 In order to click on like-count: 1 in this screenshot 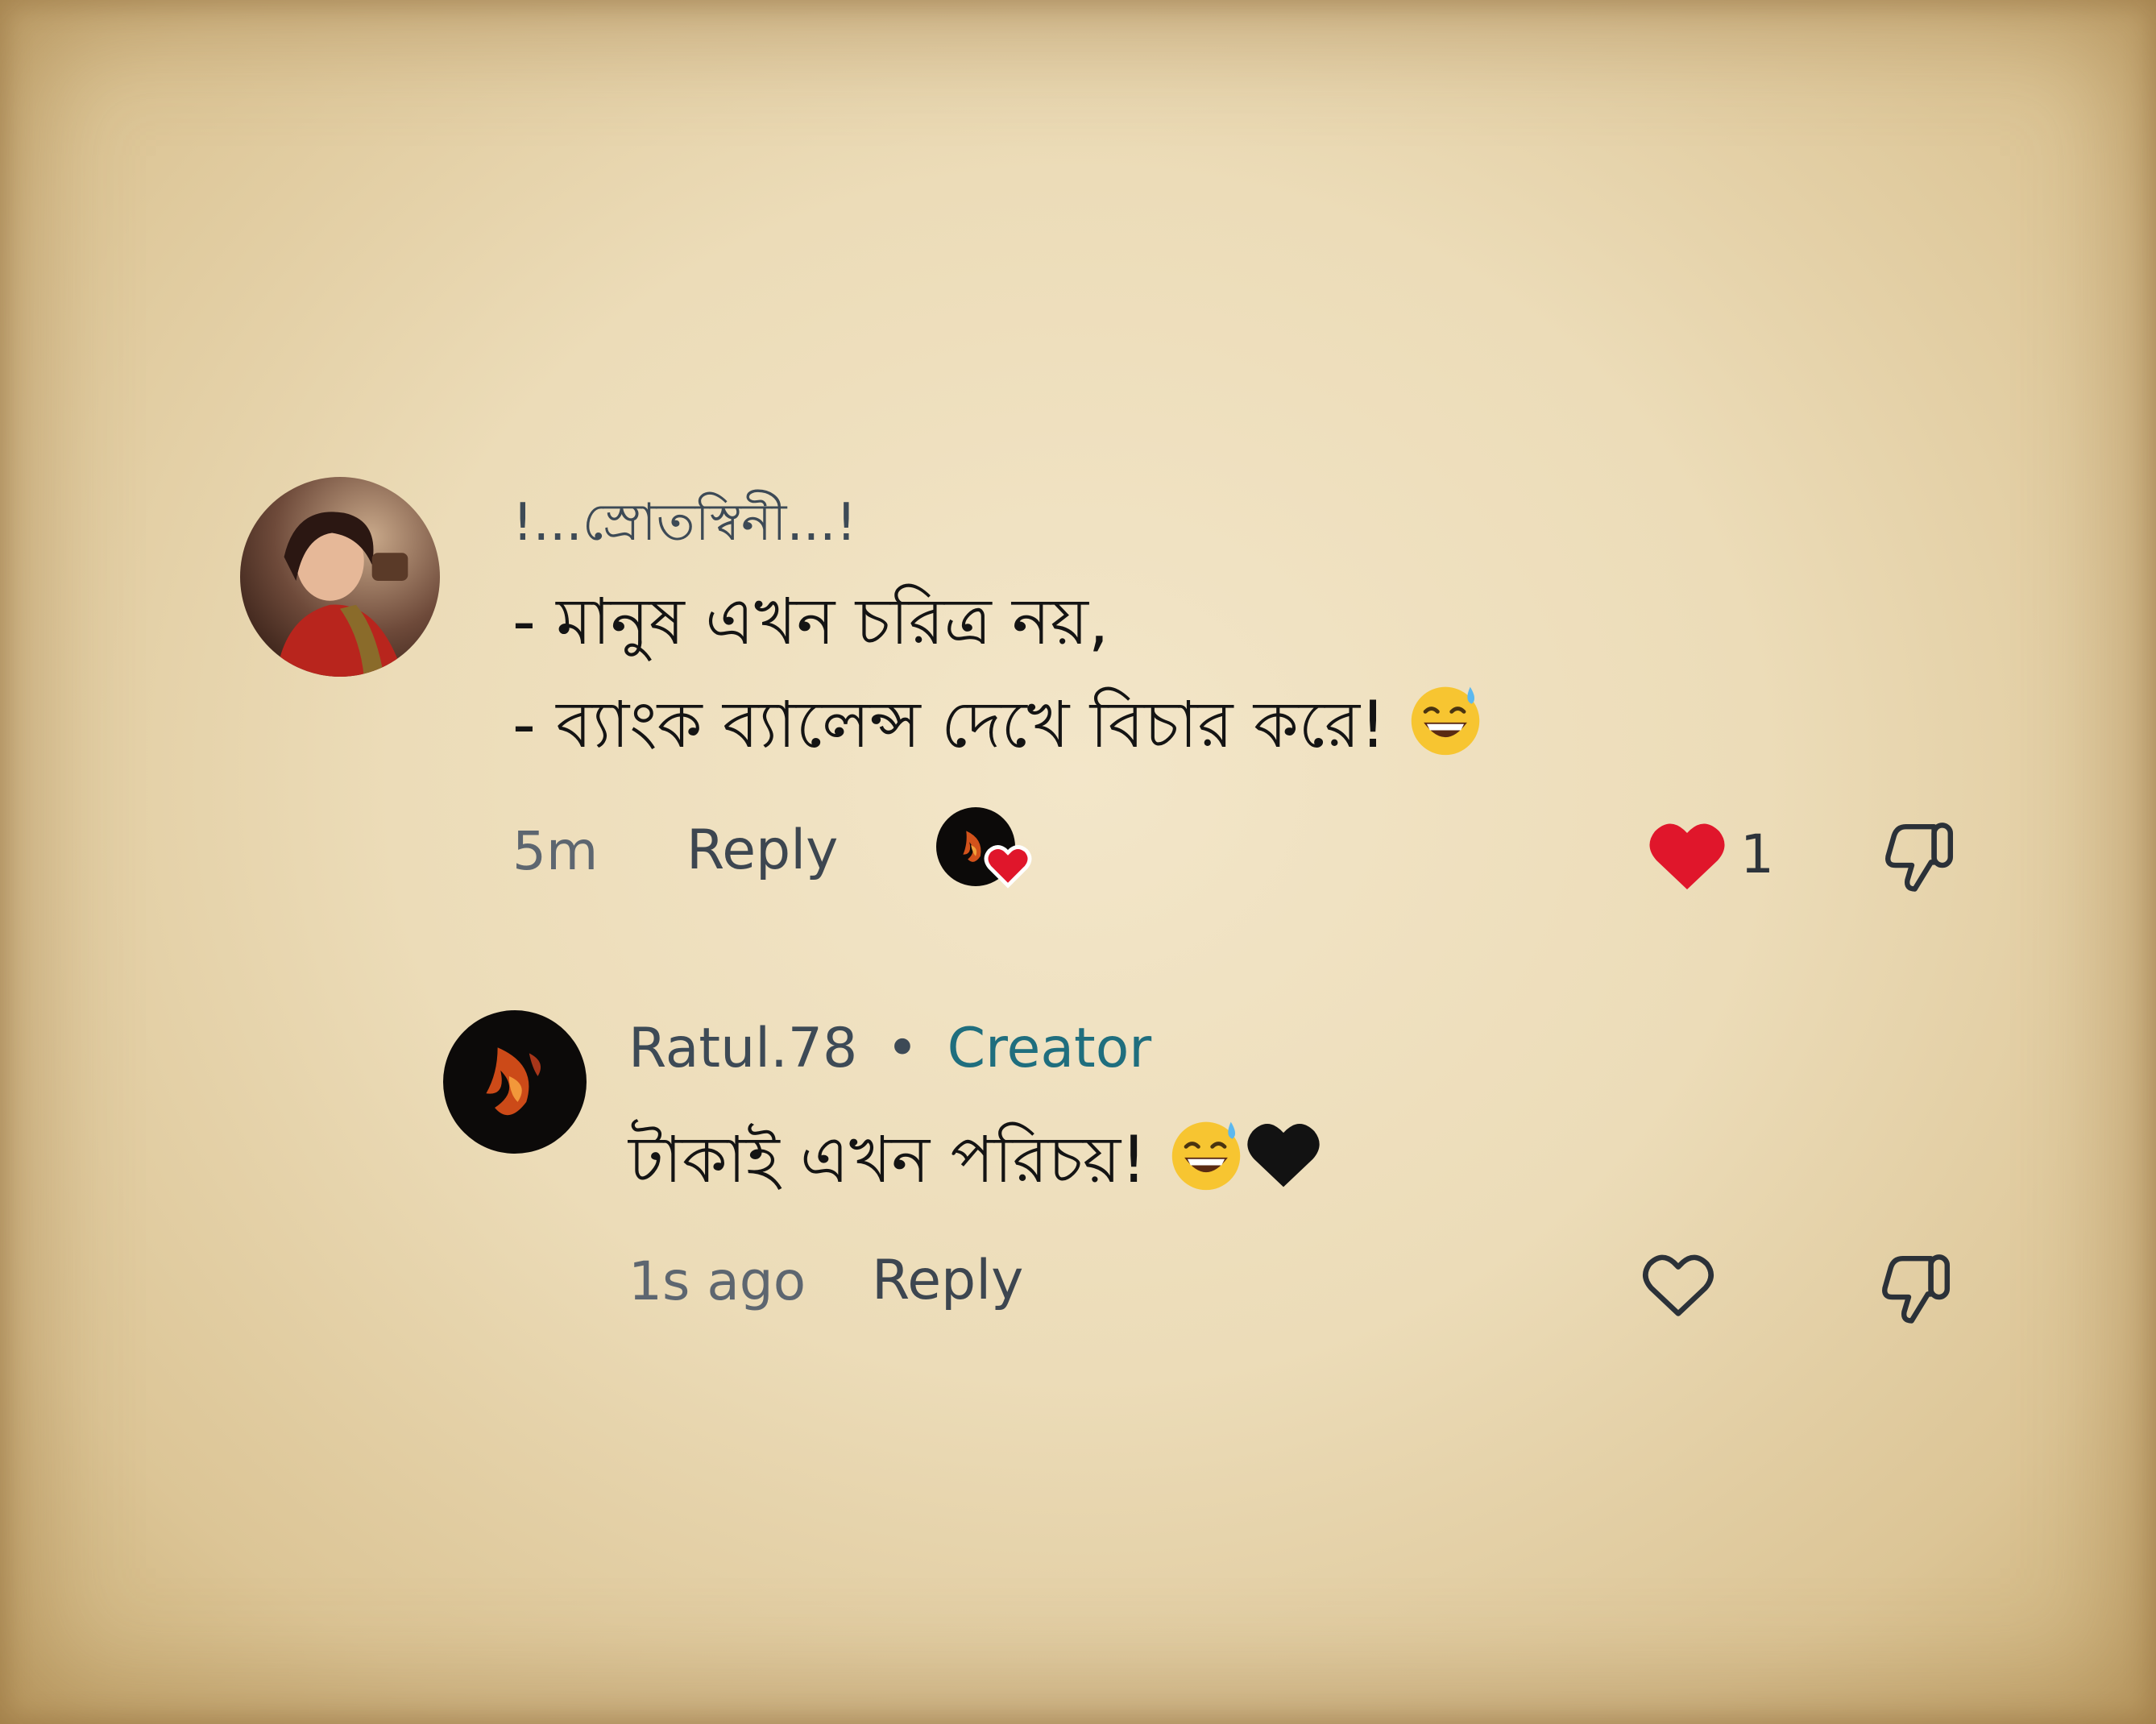, I will do `click(1757, 854)`.